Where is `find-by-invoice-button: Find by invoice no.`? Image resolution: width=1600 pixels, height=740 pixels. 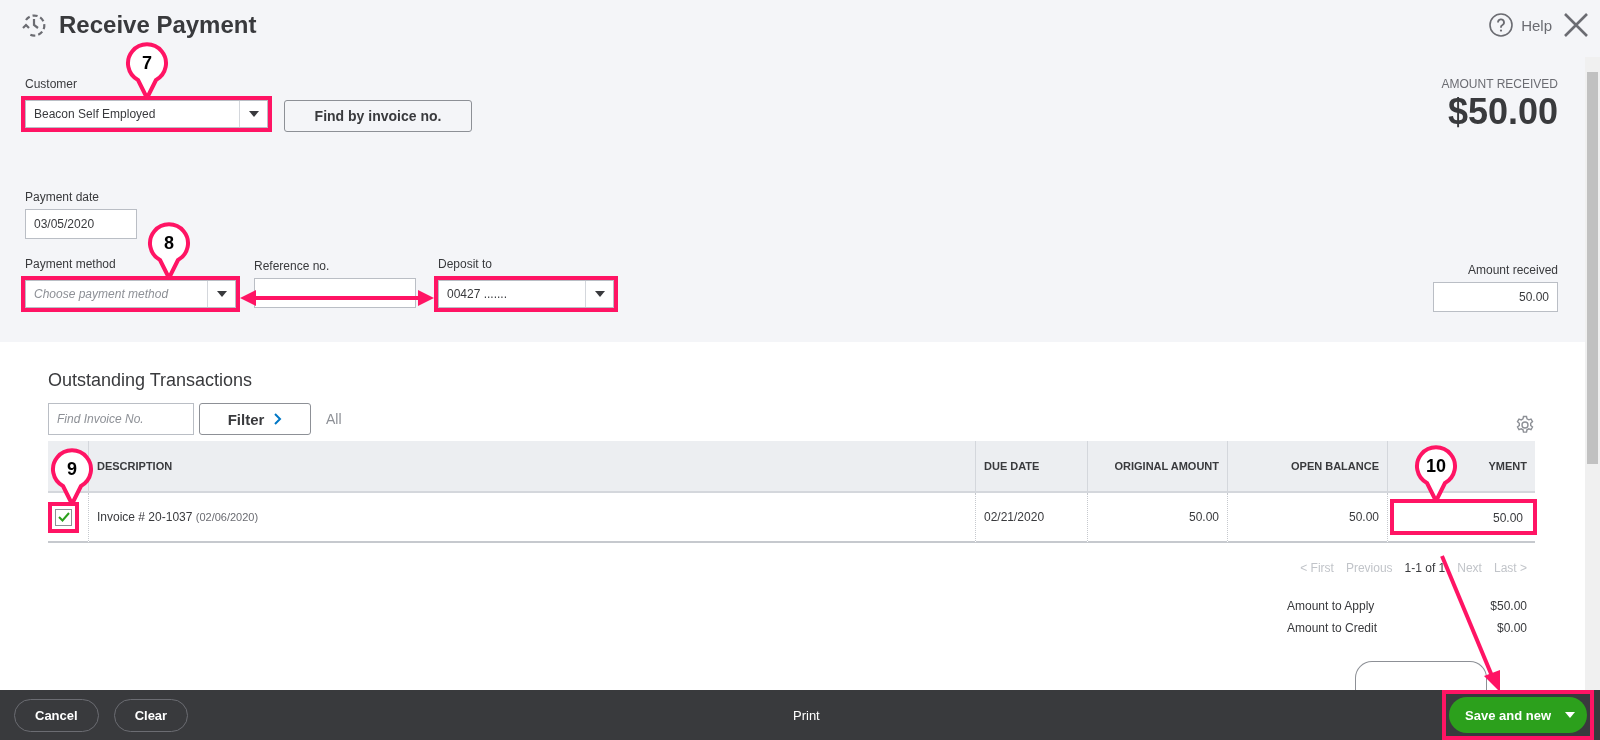 find-by-invoice-button: Find by invoice no. is located at coordinates (378, 116).